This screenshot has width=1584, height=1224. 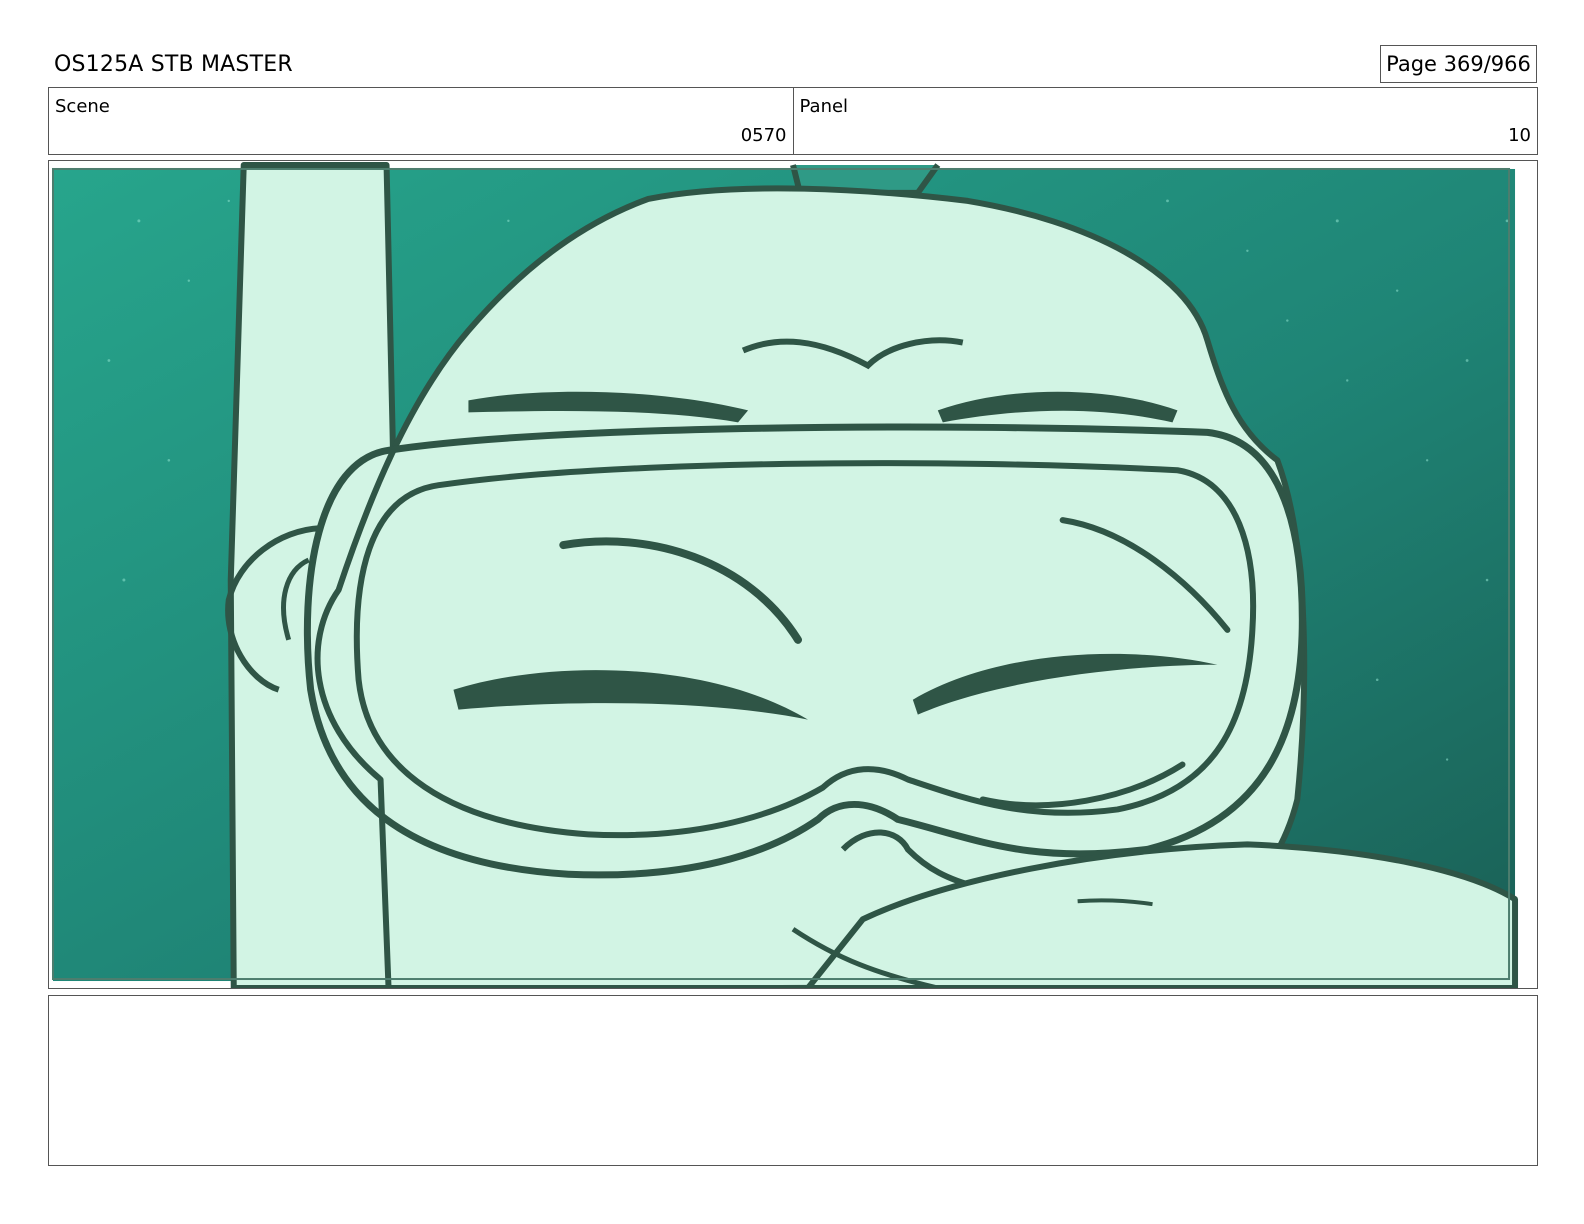 What do you see at coordinates (421, 121) in the screenshot?
I see `scene-cell: Scene 0570` at bounding box center [421, 121].